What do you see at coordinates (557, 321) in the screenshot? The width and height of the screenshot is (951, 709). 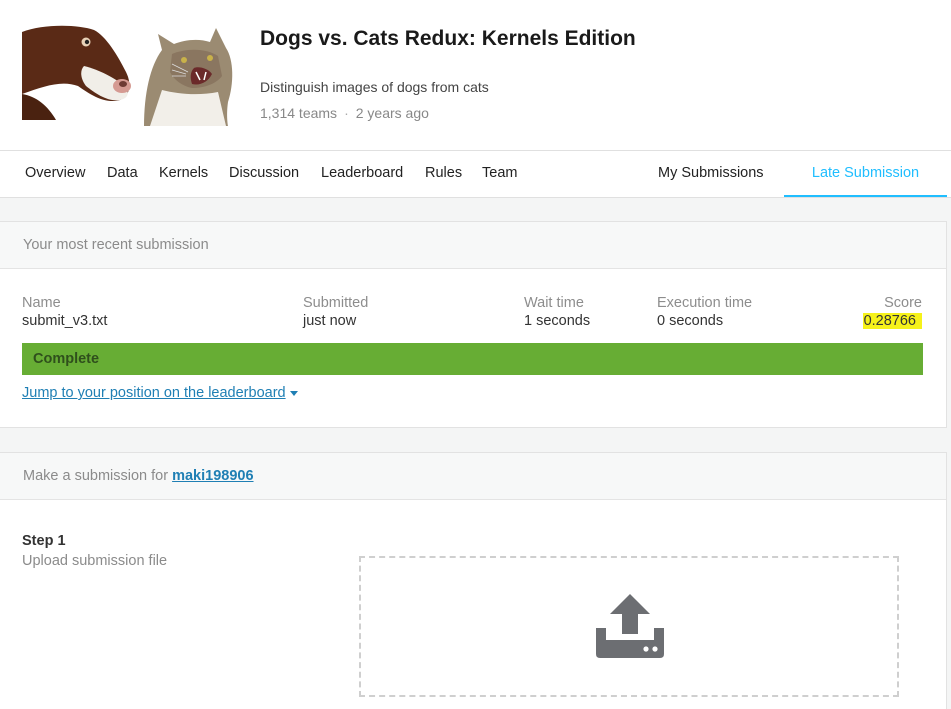 I see `wait-time-value: 1 seconds` at bounding box center [557, 321].